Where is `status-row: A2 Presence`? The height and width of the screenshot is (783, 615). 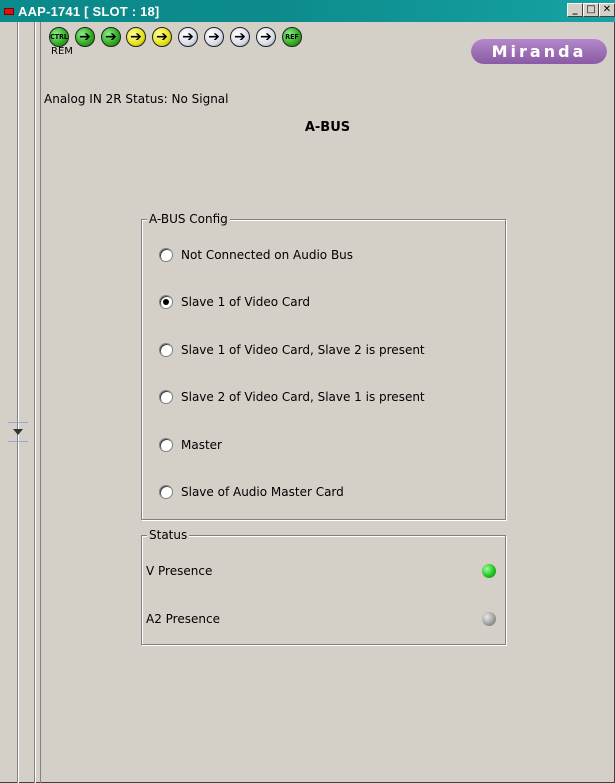 status-row: A2 Presence is located at coordinates (321, 619).